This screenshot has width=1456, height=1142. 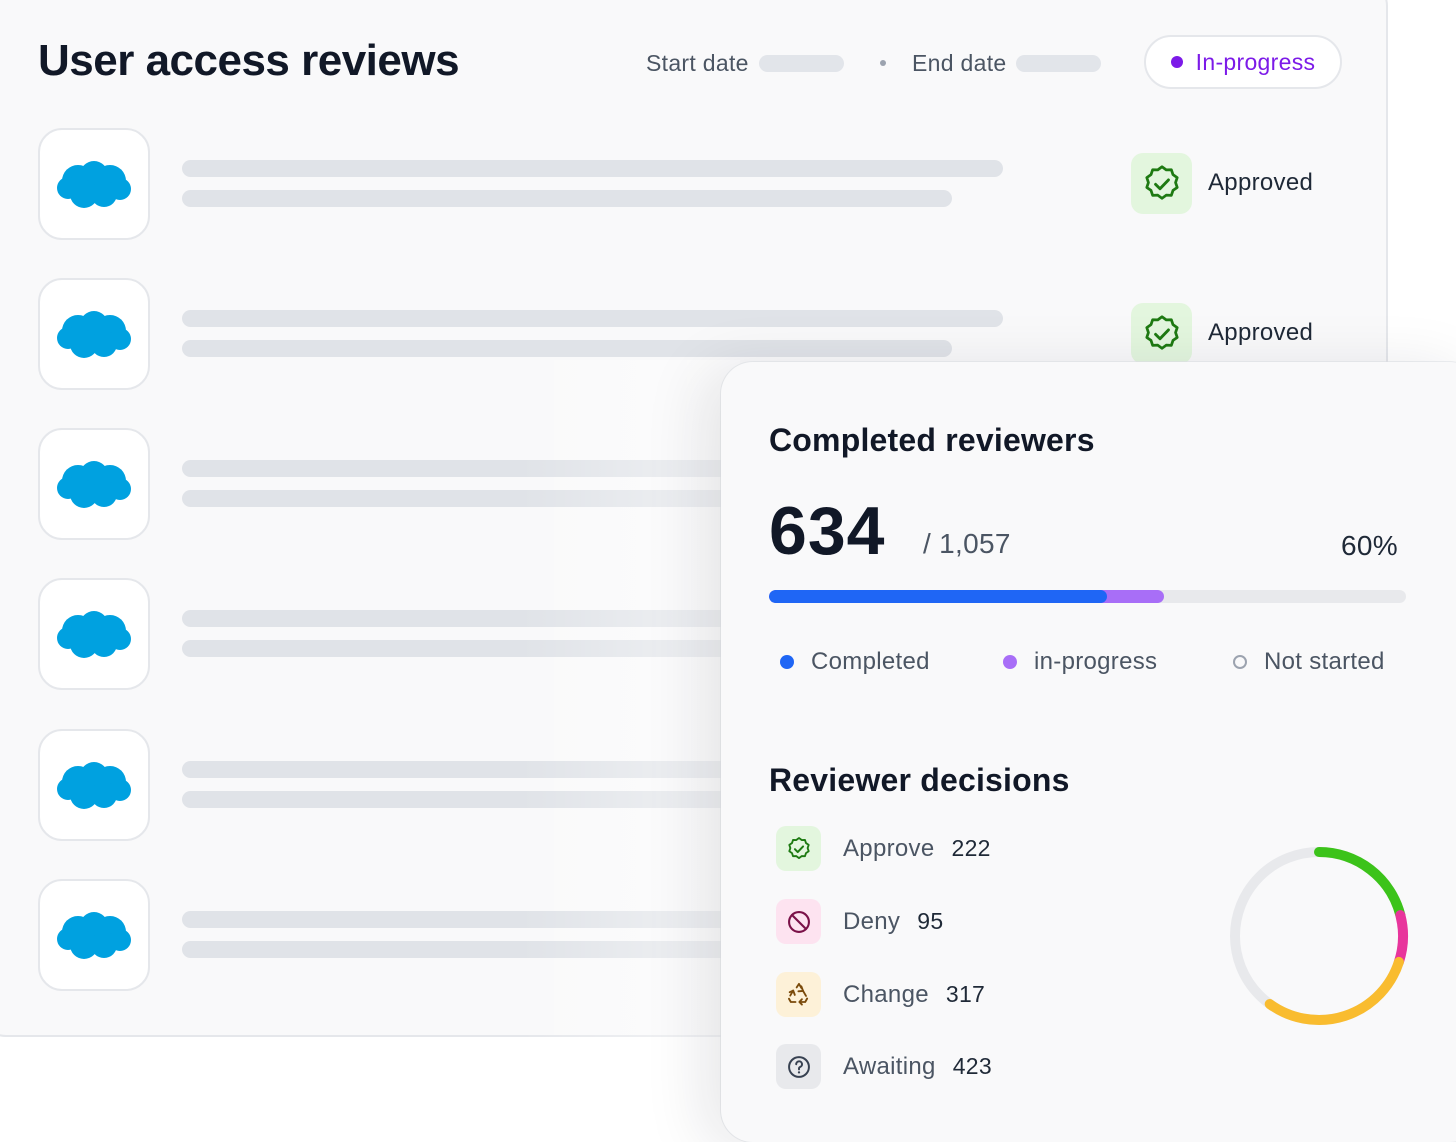 What do you see at coordinates (965, 994) in the screenshot?
I see `decision-count: 317` at bounding box center [965, 994].